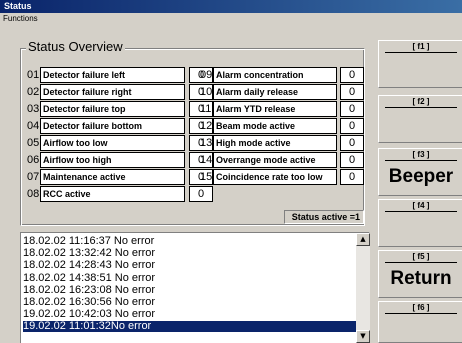 This screenshot has width=462, height=343. I want to click on log-entry: 18.02.02 11:16:37 No error, so click(189, 241).